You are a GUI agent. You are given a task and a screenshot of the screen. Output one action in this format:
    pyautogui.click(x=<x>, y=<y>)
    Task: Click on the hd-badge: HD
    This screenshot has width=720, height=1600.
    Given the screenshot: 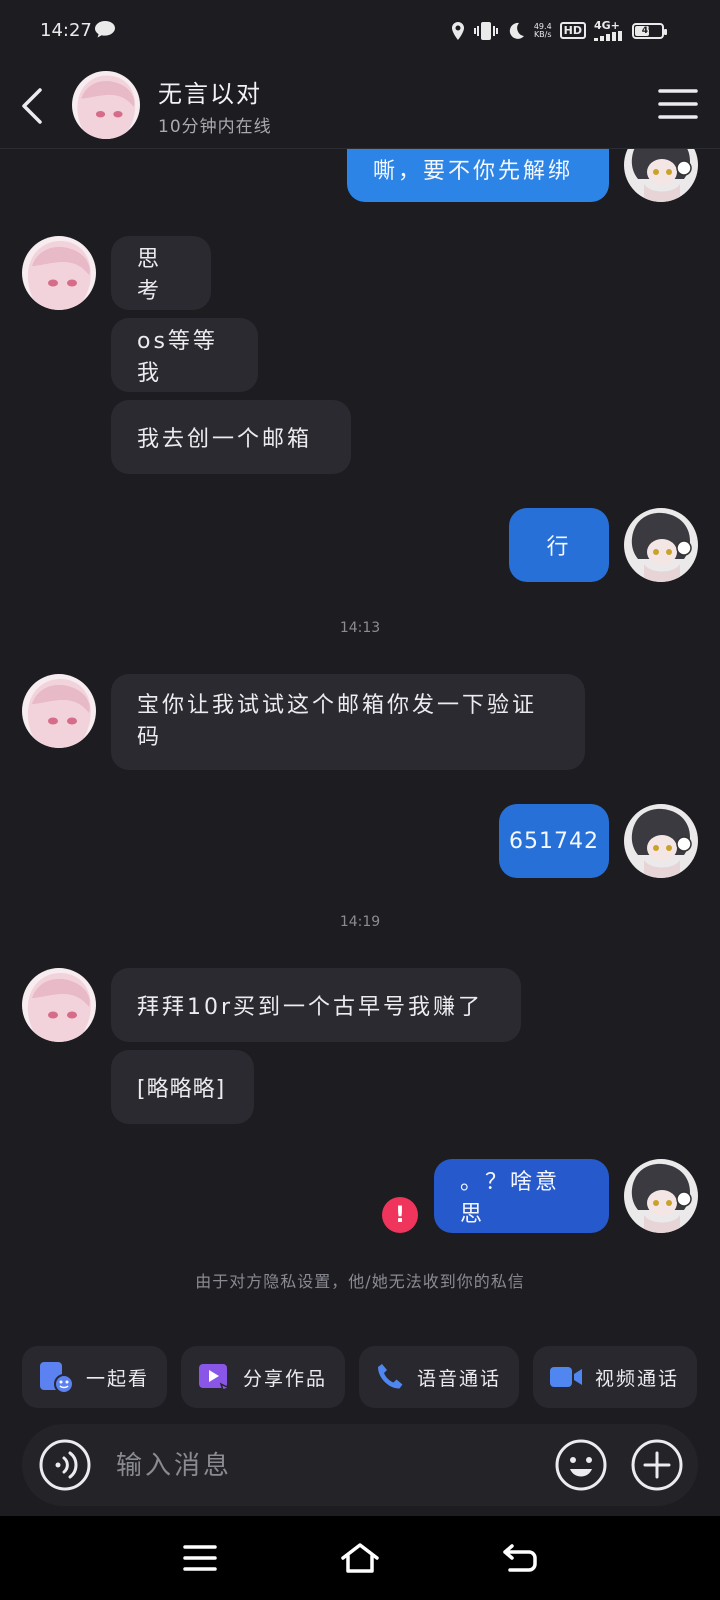 What is the action you would take?
    pyautogui.click(x=572, y=30)
    